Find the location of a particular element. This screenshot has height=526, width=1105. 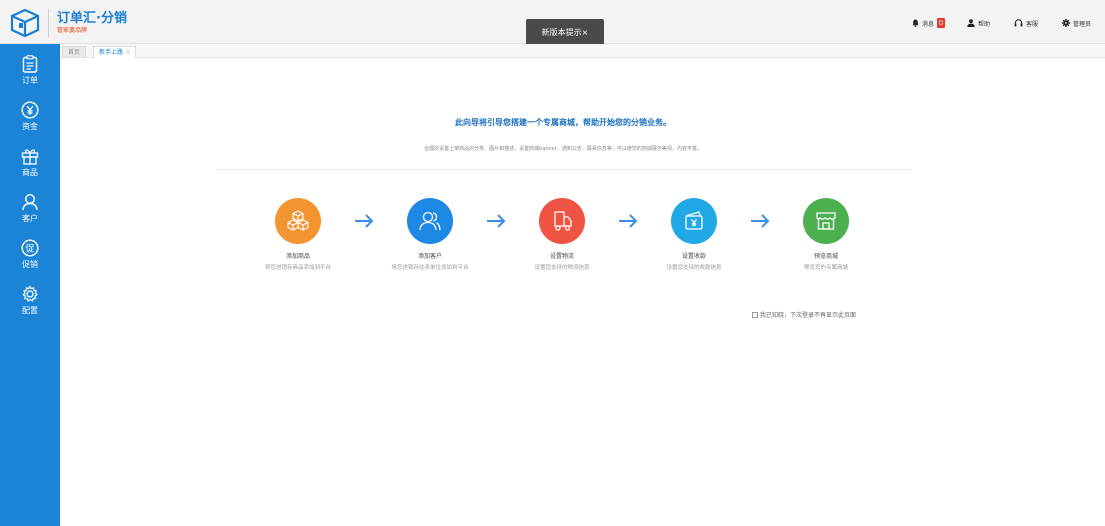

messages-button: 消息 0 is located at coordinates (928, 23).